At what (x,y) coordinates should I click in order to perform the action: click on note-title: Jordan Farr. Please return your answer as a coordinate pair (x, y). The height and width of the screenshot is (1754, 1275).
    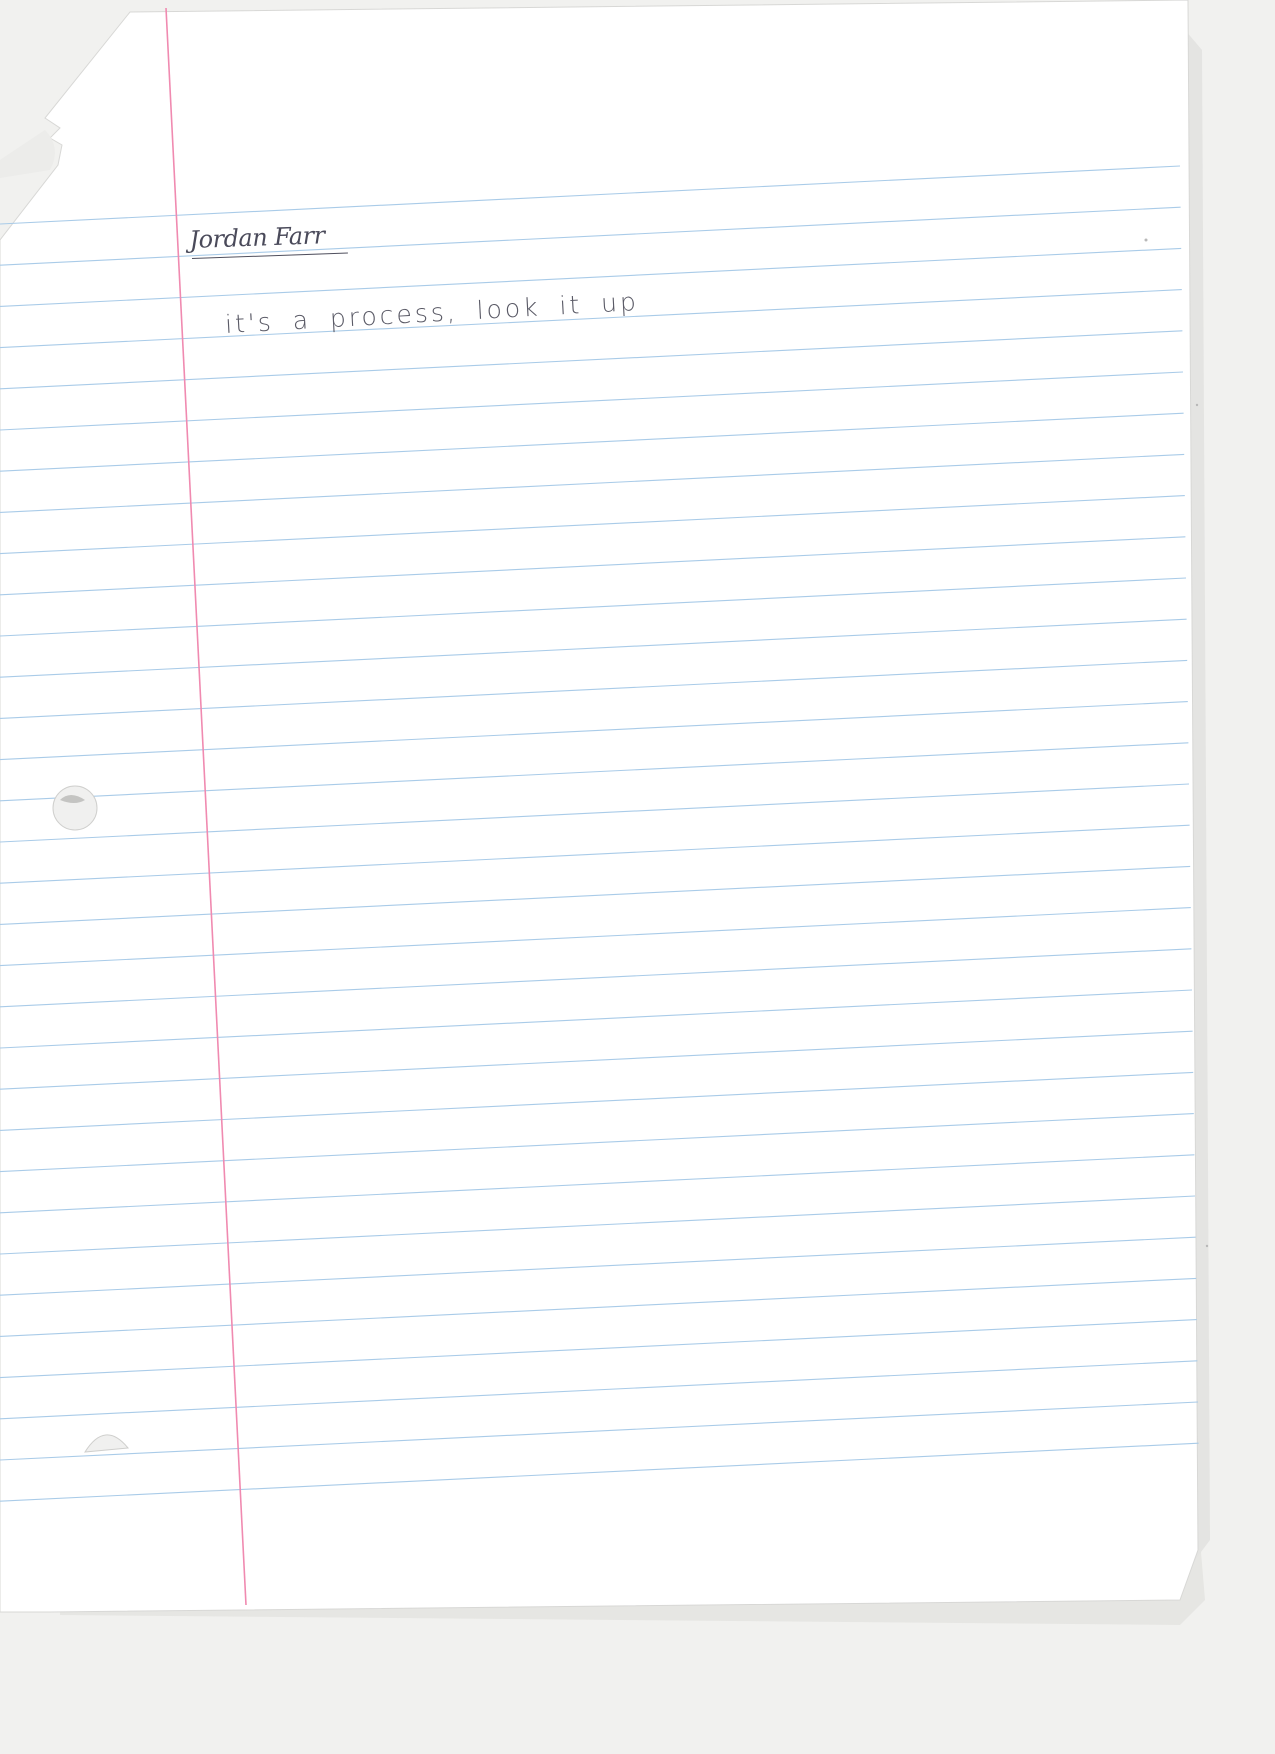
    Looking at the image, I should click on (257, 237).